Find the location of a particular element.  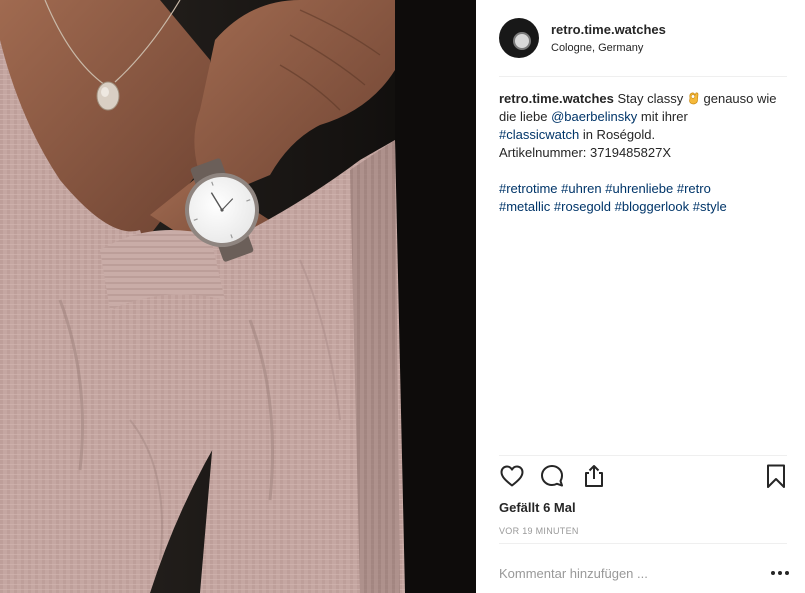

bookmark-icon is located at coordinates (776, 476).